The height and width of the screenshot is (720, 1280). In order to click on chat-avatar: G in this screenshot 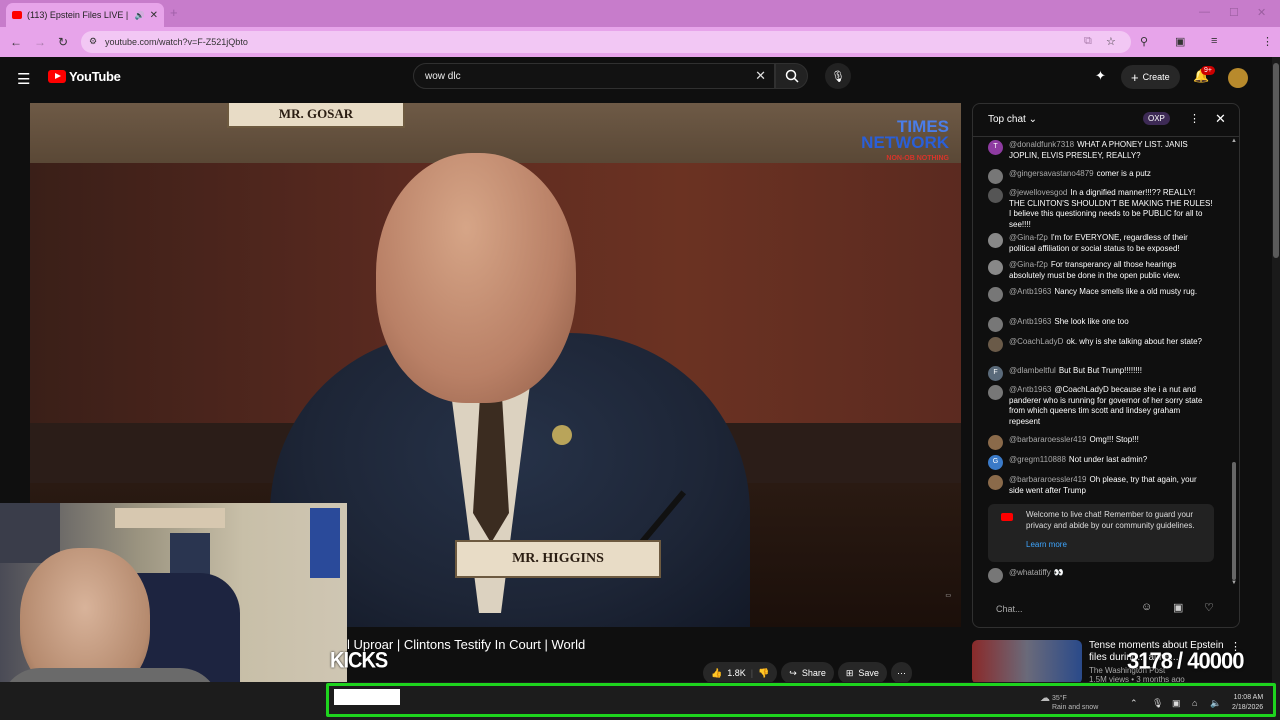, I will do `click(995, 462)`.